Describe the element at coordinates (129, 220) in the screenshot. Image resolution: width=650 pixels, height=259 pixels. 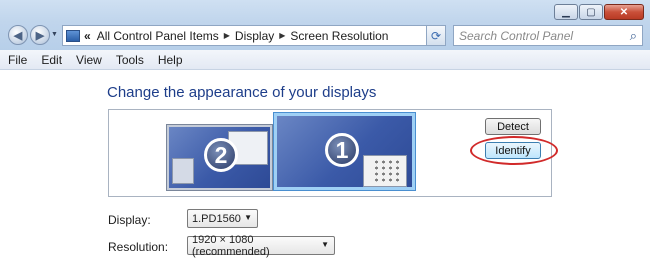
I see `display-label: Display:` at that location.